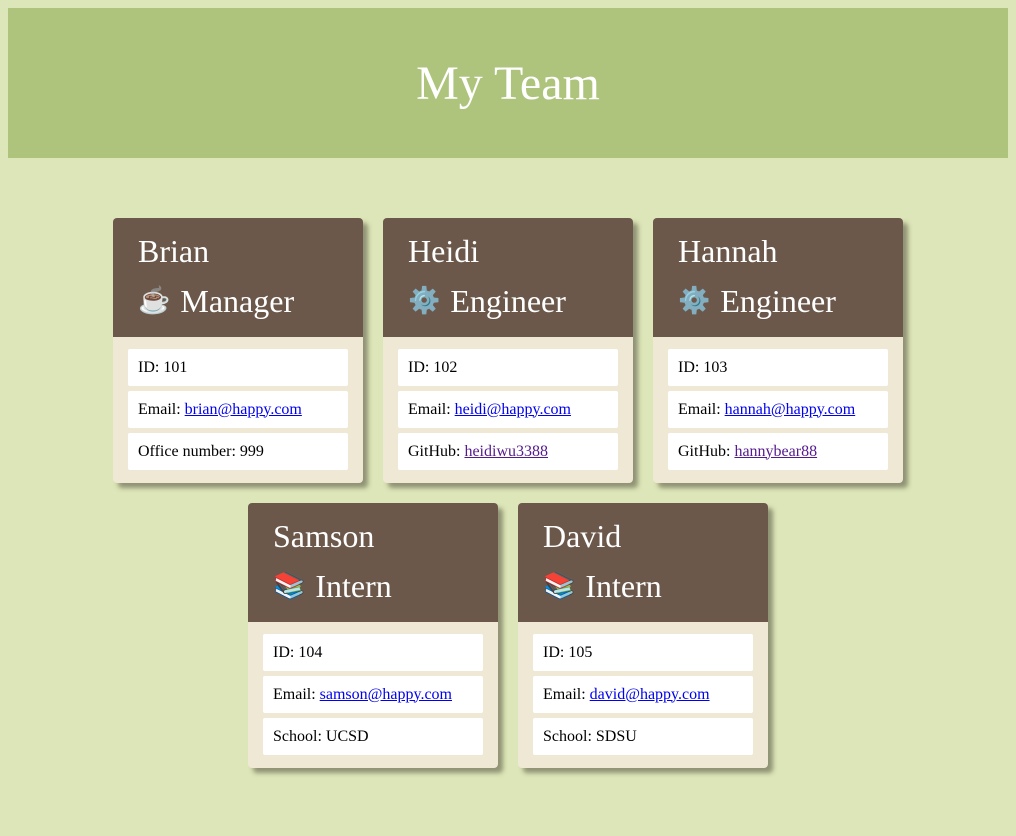 The width and height of the screenshot is (1016, 836). Describe the element at coordinates (154, 300) in the screenshot. I see `coffee-icon: ☕` at that location.